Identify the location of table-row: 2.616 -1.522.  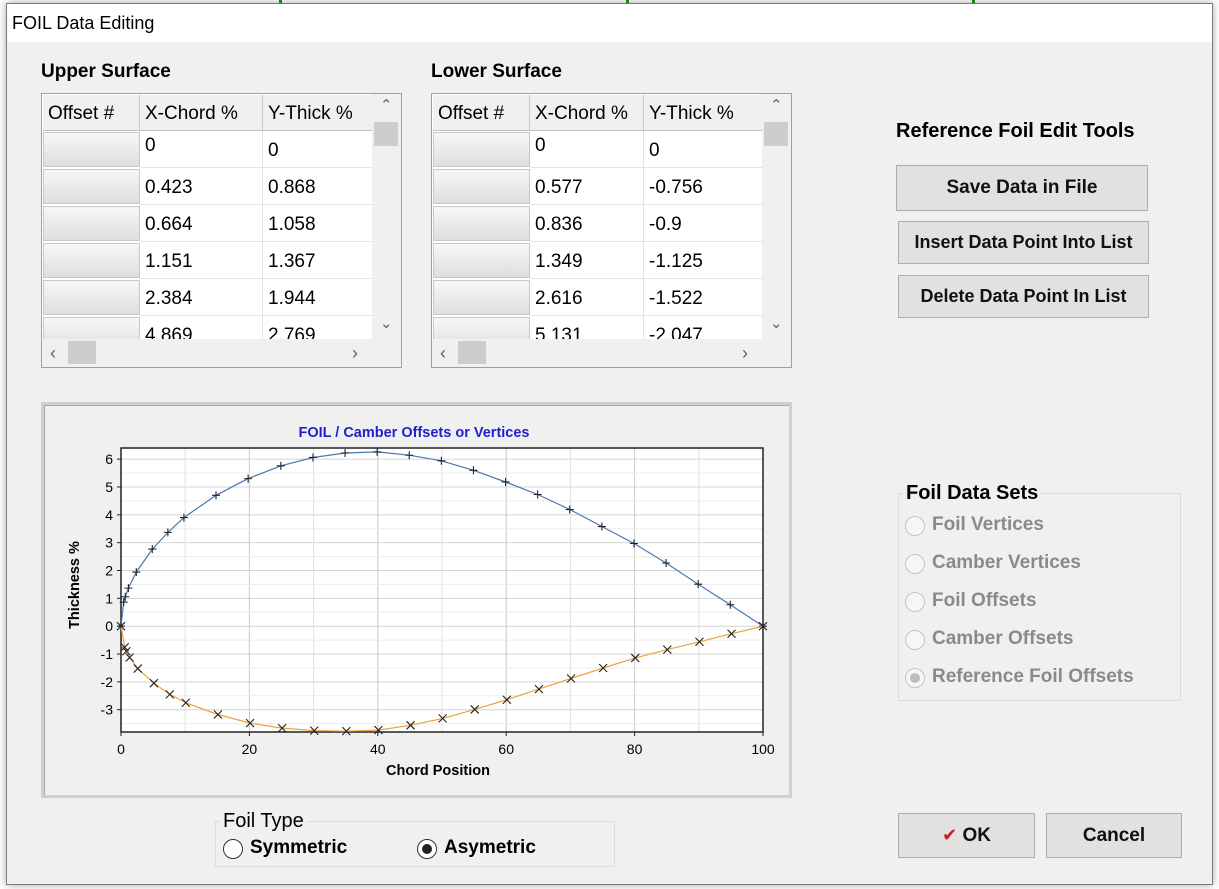
(597, 297).